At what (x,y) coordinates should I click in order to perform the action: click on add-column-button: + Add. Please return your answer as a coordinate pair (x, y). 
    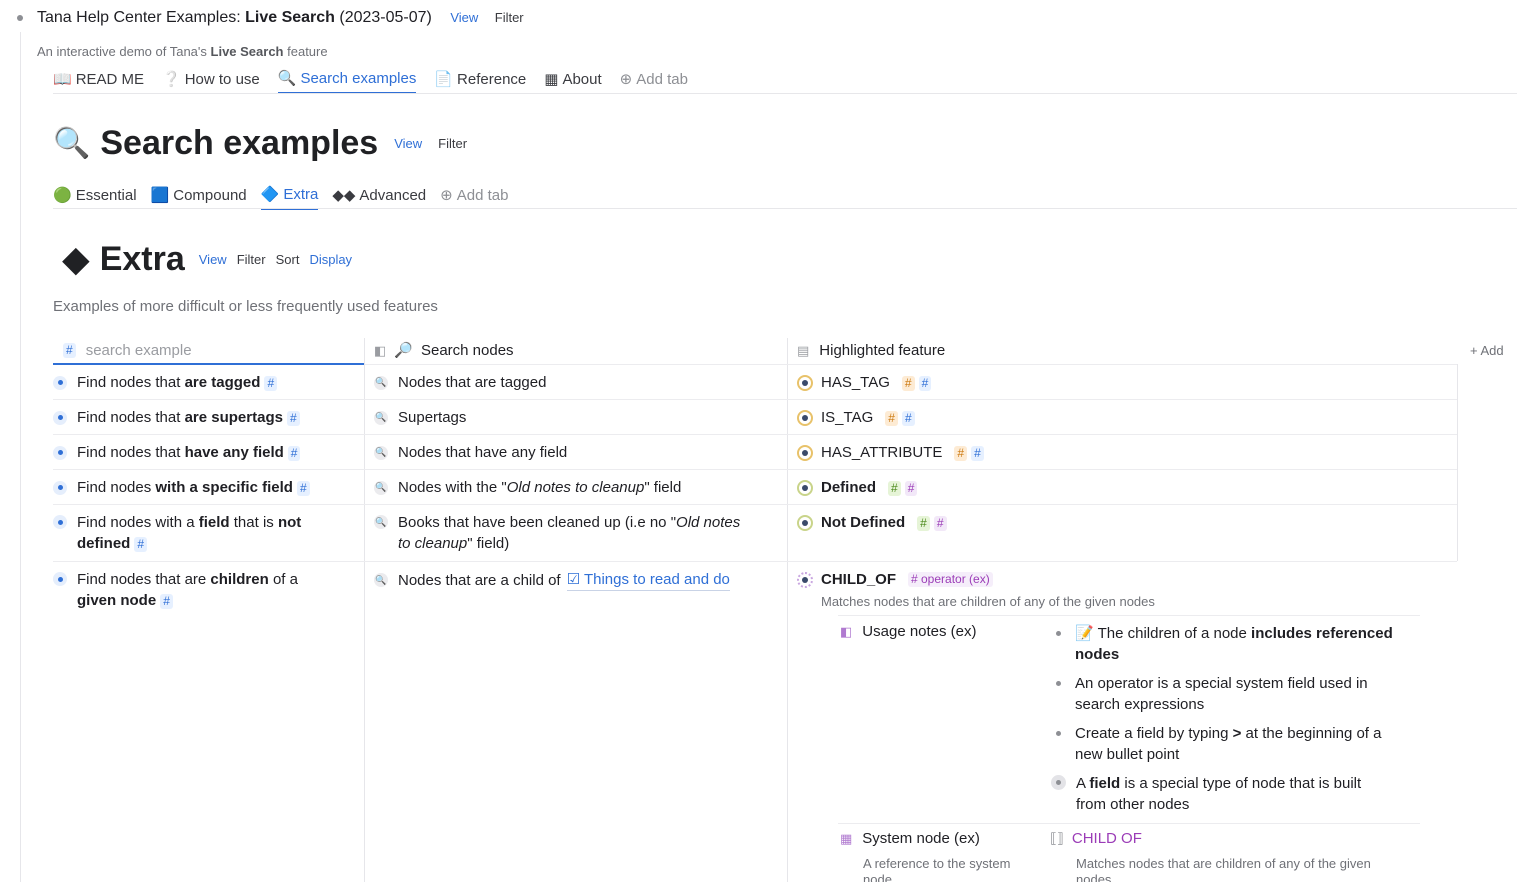
    Looking at the image, I should click on (1487, 350).